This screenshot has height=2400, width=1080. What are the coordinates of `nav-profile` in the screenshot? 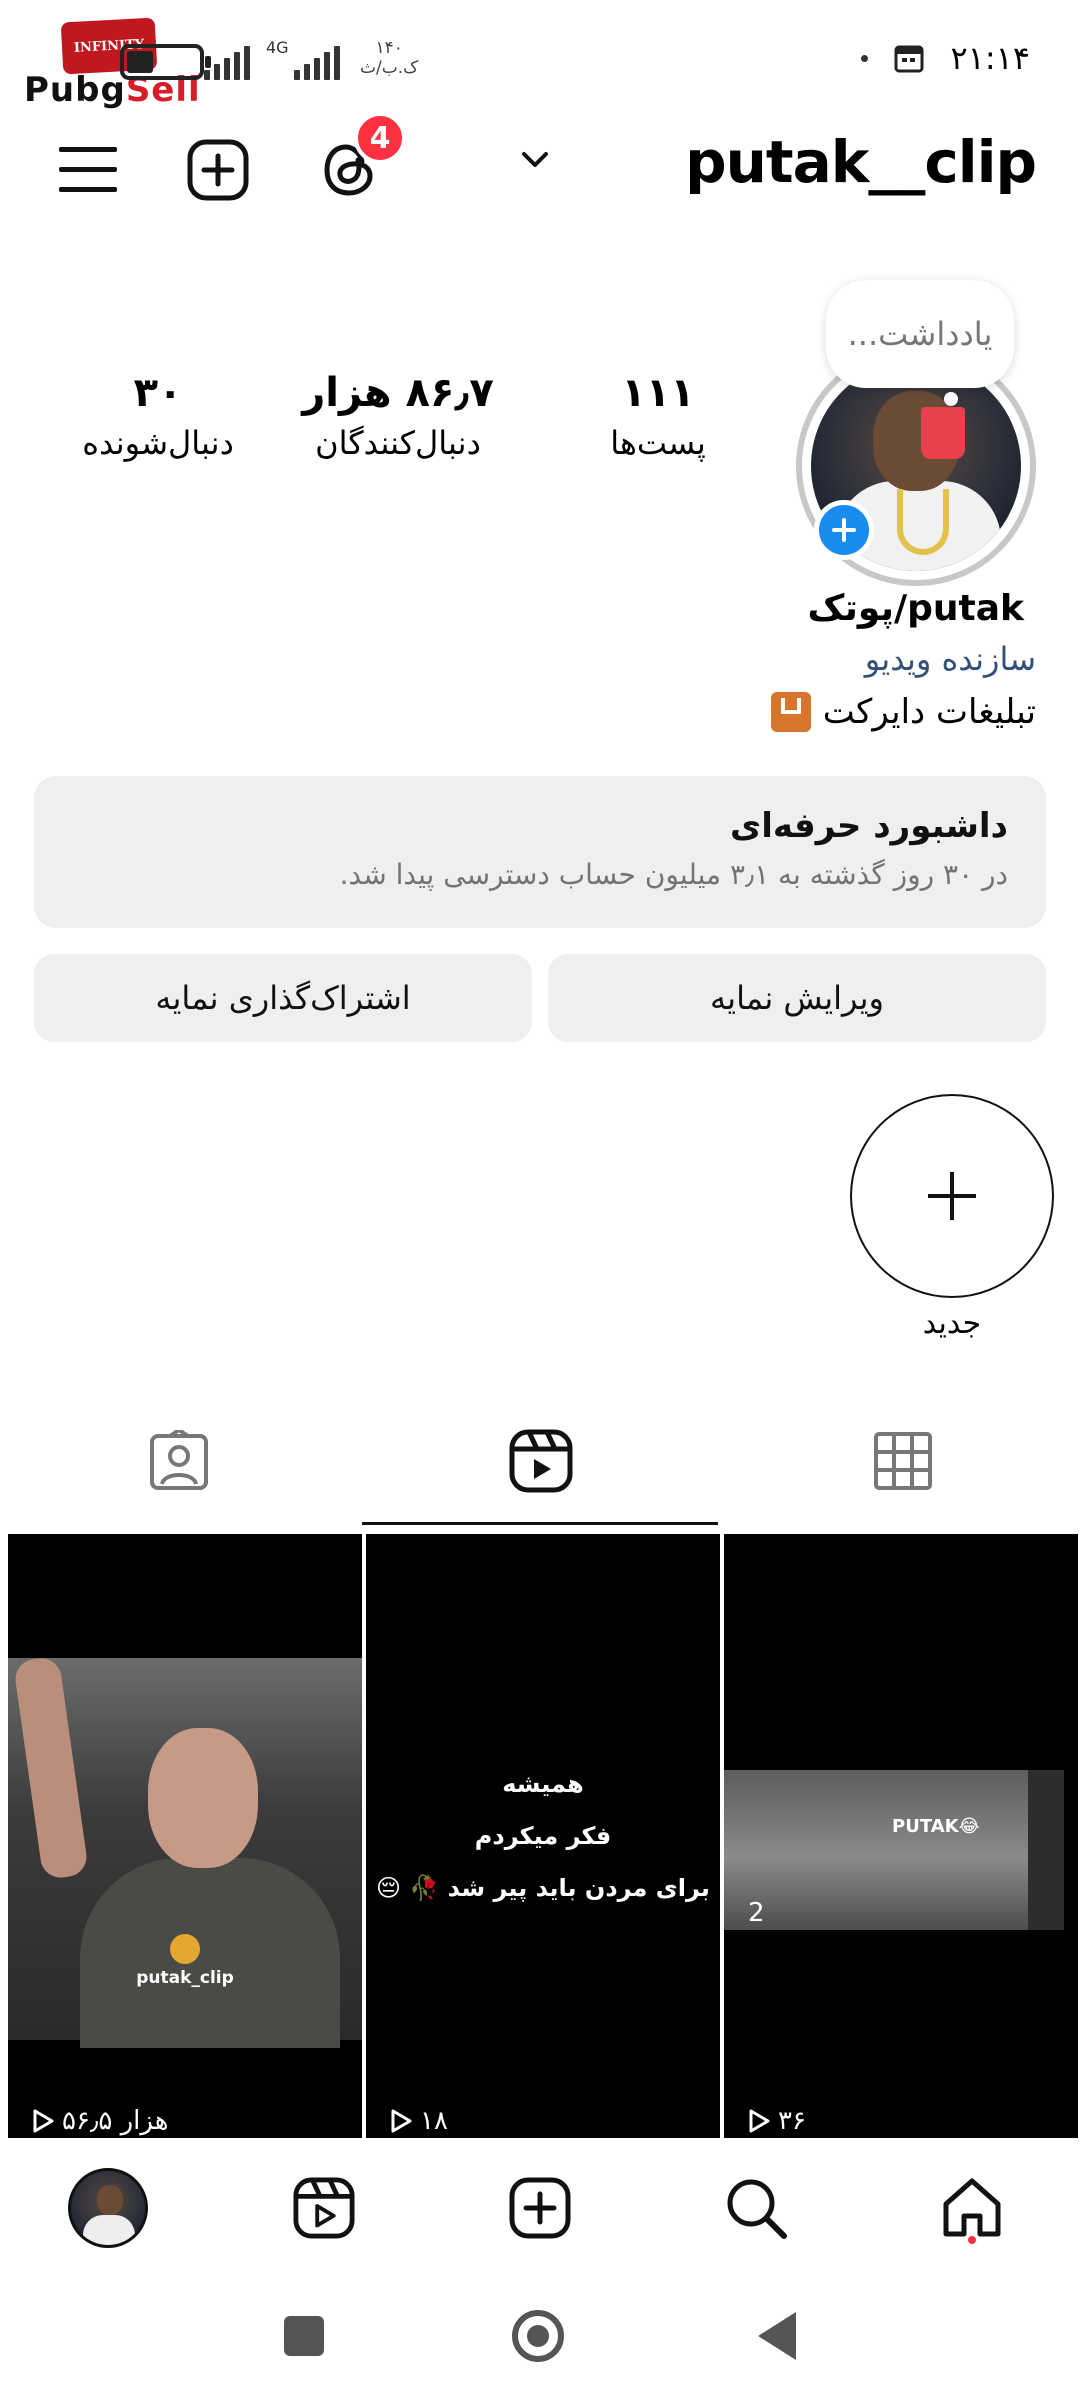 It's located at (108, 2208).